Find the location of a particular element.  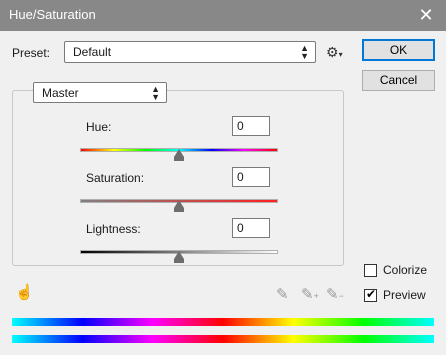

saturation-slider-thumb is located at coordinates (179, 206).